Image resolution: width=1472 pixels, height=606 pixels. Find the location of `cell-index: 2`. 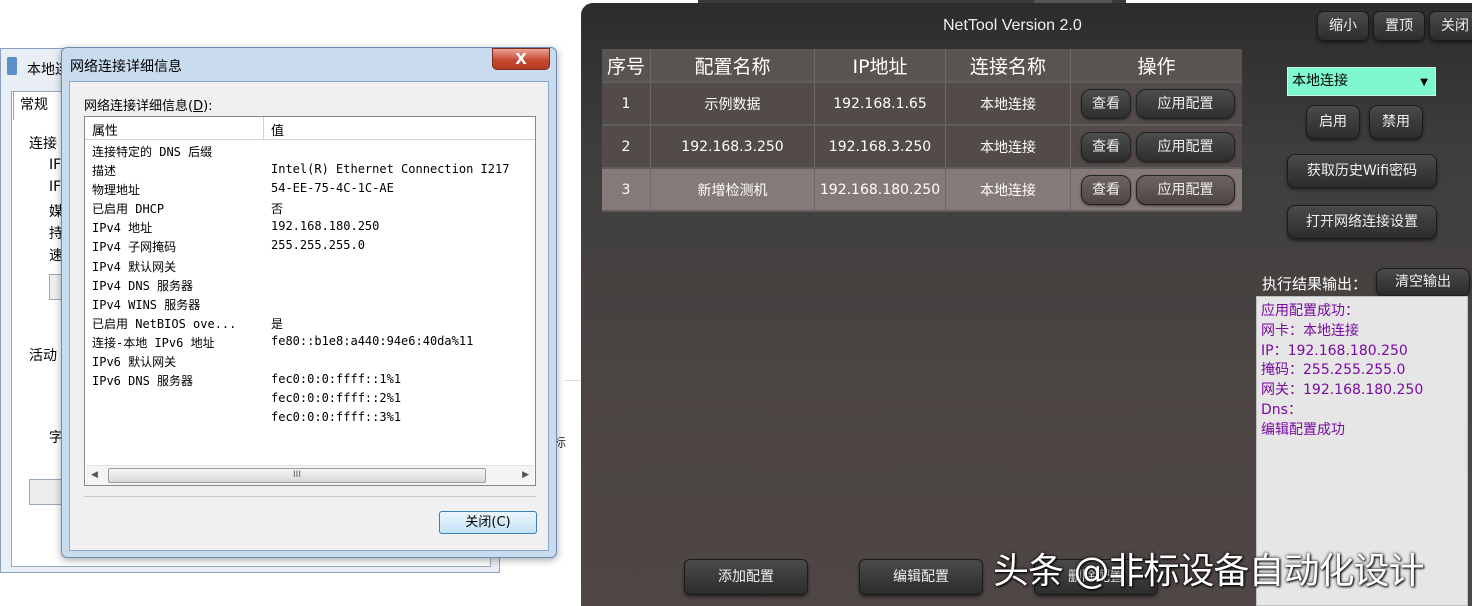

cell-index: 2 is located at coordinates (626, 146).